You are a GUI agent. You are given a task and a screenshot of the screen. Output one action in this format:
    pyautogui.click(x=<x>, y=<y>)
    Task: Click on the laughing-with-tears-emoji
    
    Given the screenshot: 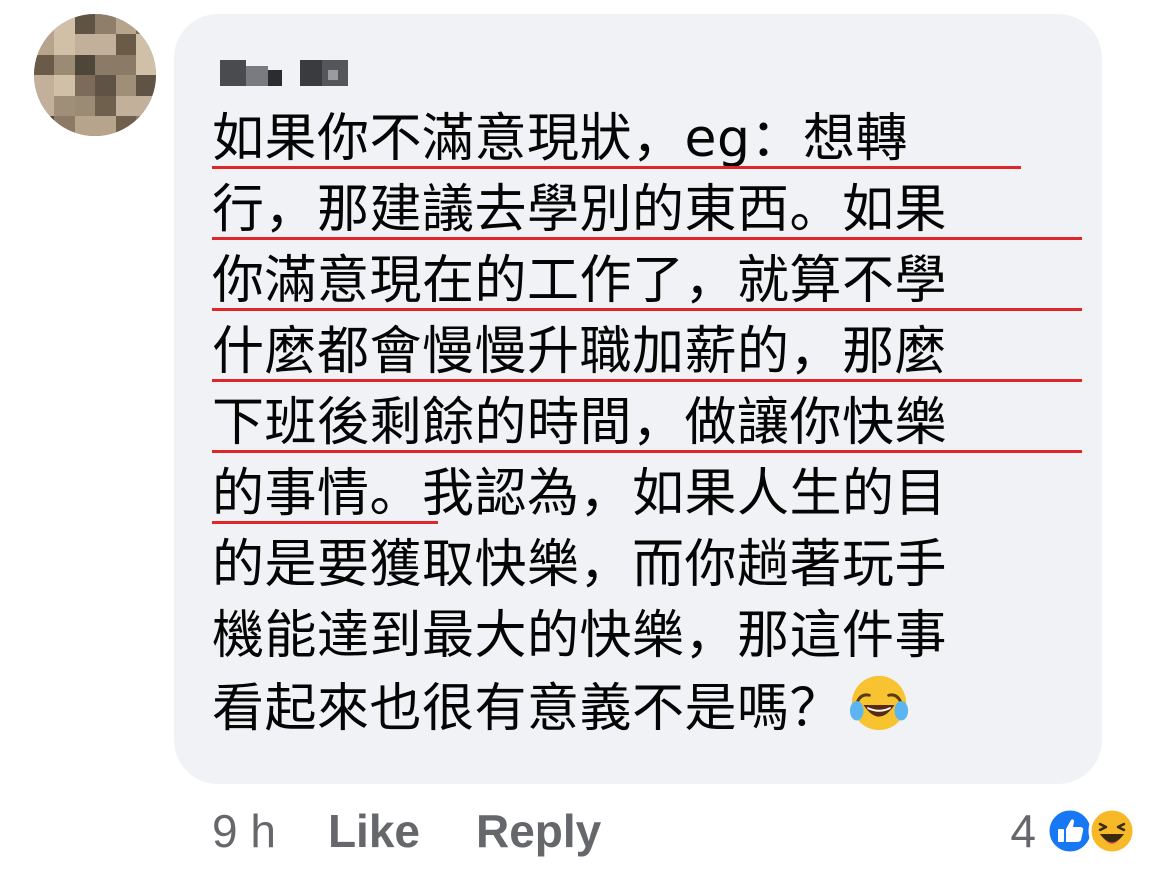 What is the action you would take?
    pyautogui.click(x=879, y=703)
    